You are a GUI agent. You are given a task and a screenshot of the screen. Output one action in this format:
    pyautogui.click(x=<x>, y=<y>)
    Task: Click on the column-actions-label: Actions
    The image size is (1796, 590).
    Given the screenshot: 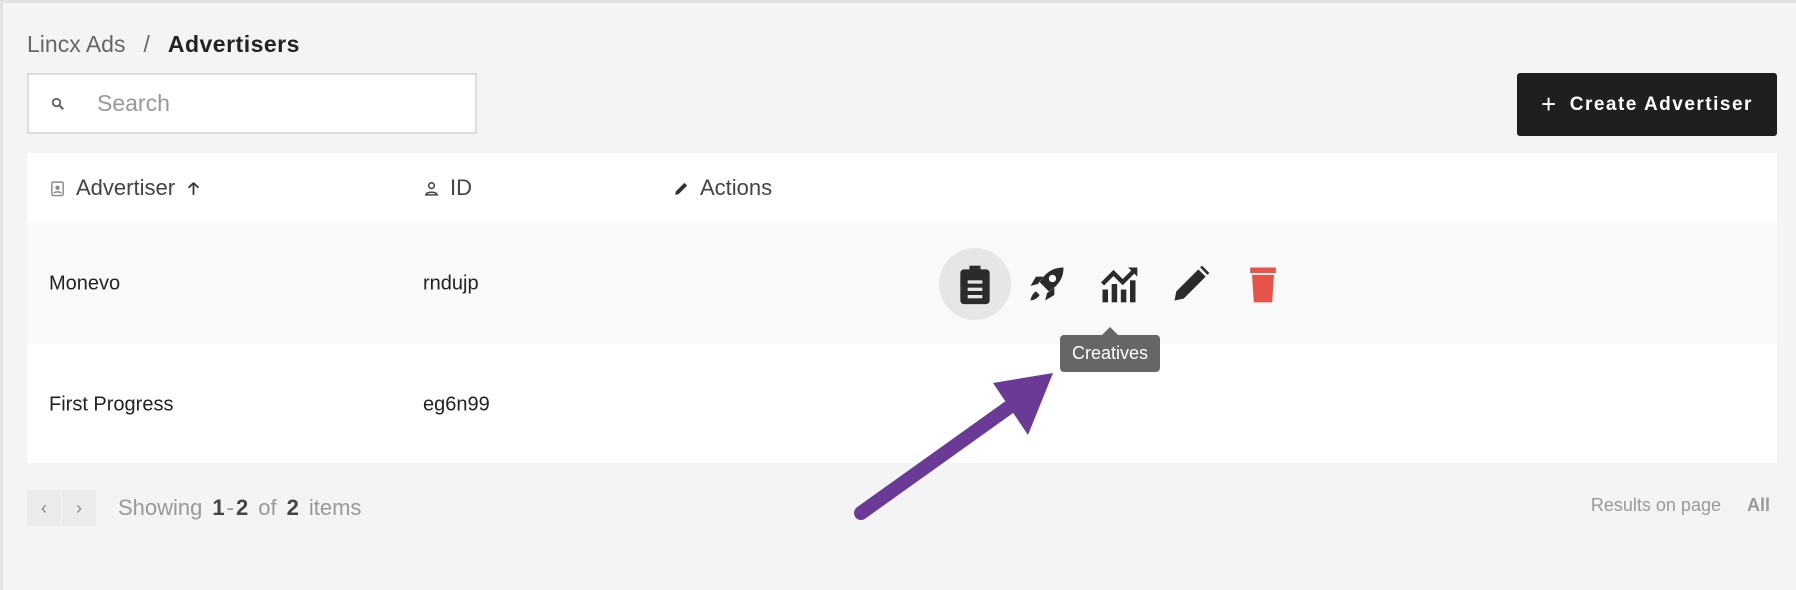 What is the action you would take?
    pyautogui.click(x=736, y=187)
    